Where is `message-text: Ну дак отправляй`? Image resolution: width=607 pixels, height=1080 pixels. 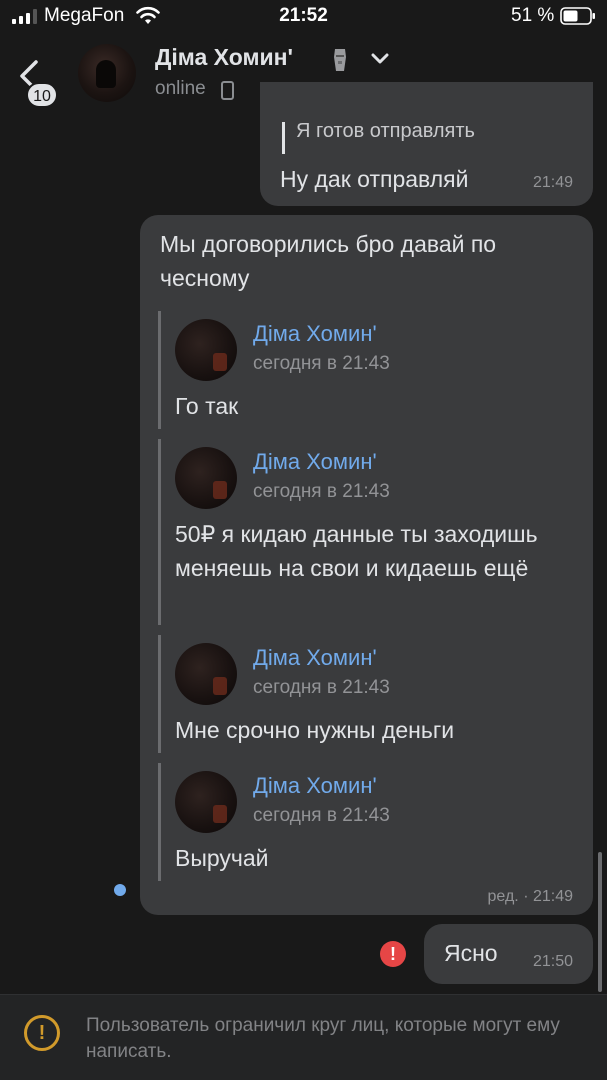 message-text: Ну дак отправляй is located at coordinates (374, 179).